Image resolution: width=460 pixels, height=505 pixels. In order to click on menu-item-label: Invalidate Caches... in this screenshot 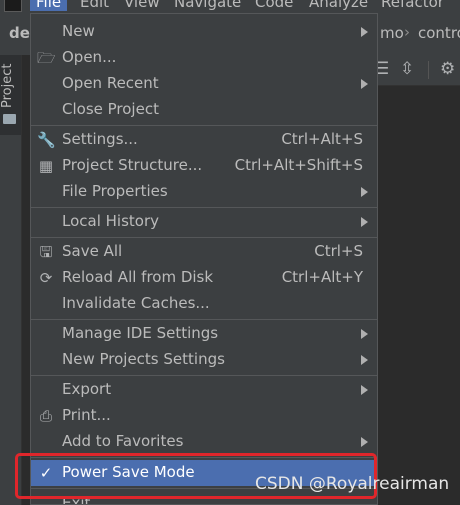, I will do `click(136, 303)`.